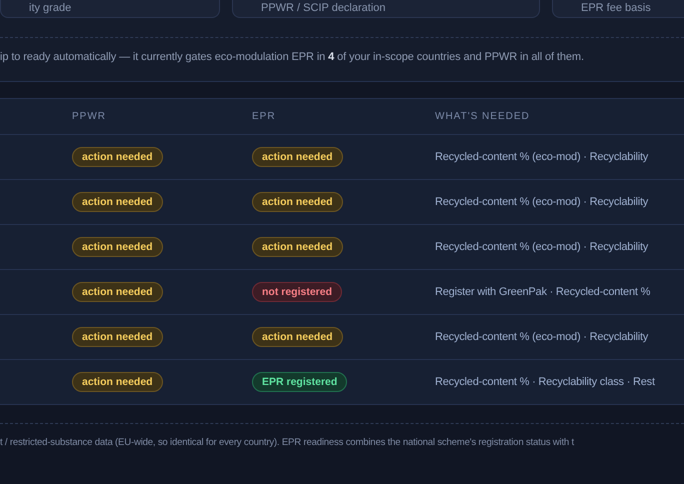  I want to click on status-badge: not registered, so click(297, 292).